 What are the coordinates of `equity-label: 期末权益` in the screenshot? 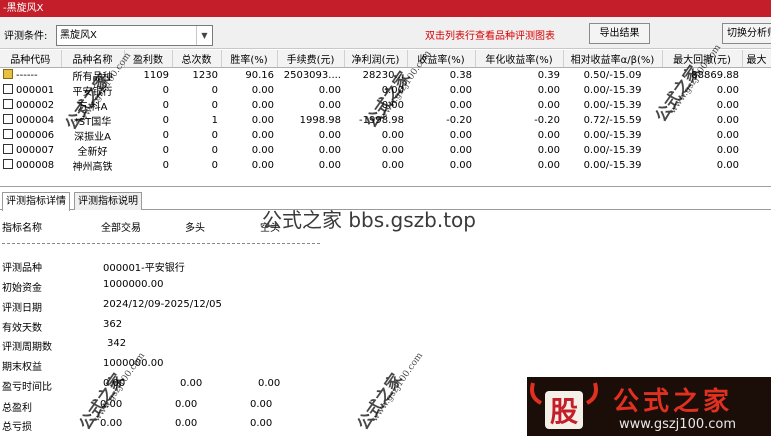 It's located at (22, 367).